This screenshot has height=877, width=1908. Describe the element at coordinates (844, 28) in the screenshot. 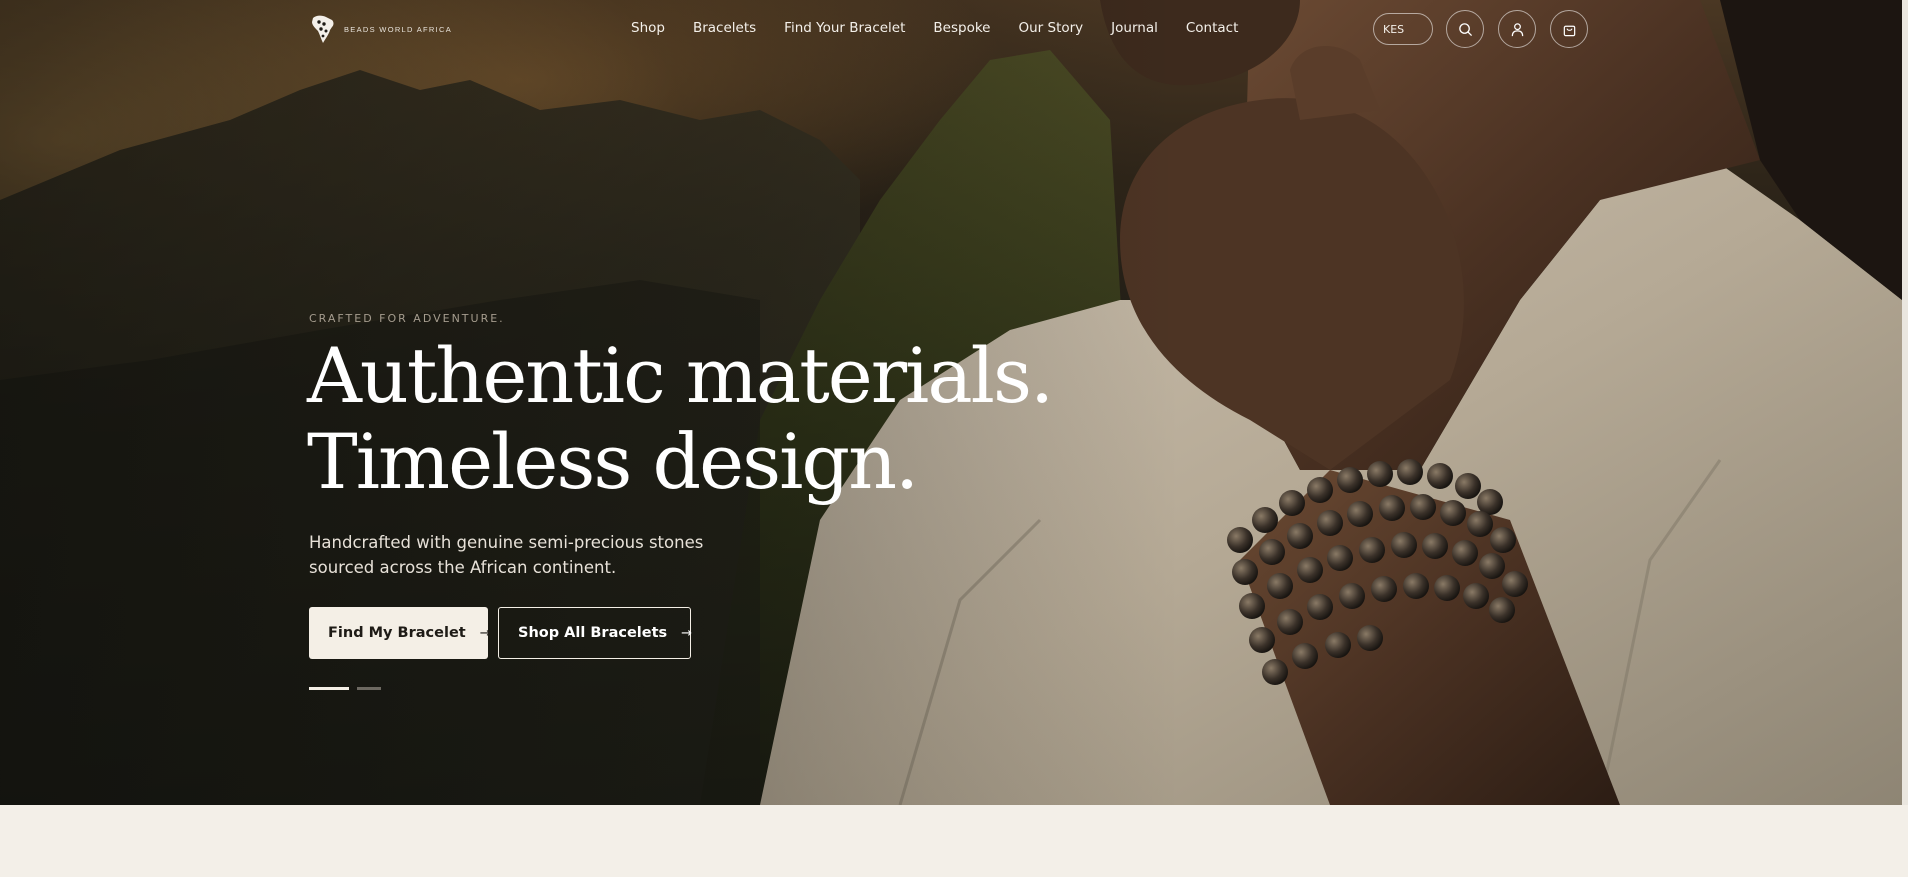

I see `nav-item-find-your-bracelet: Find Your Bracelet` at that location.